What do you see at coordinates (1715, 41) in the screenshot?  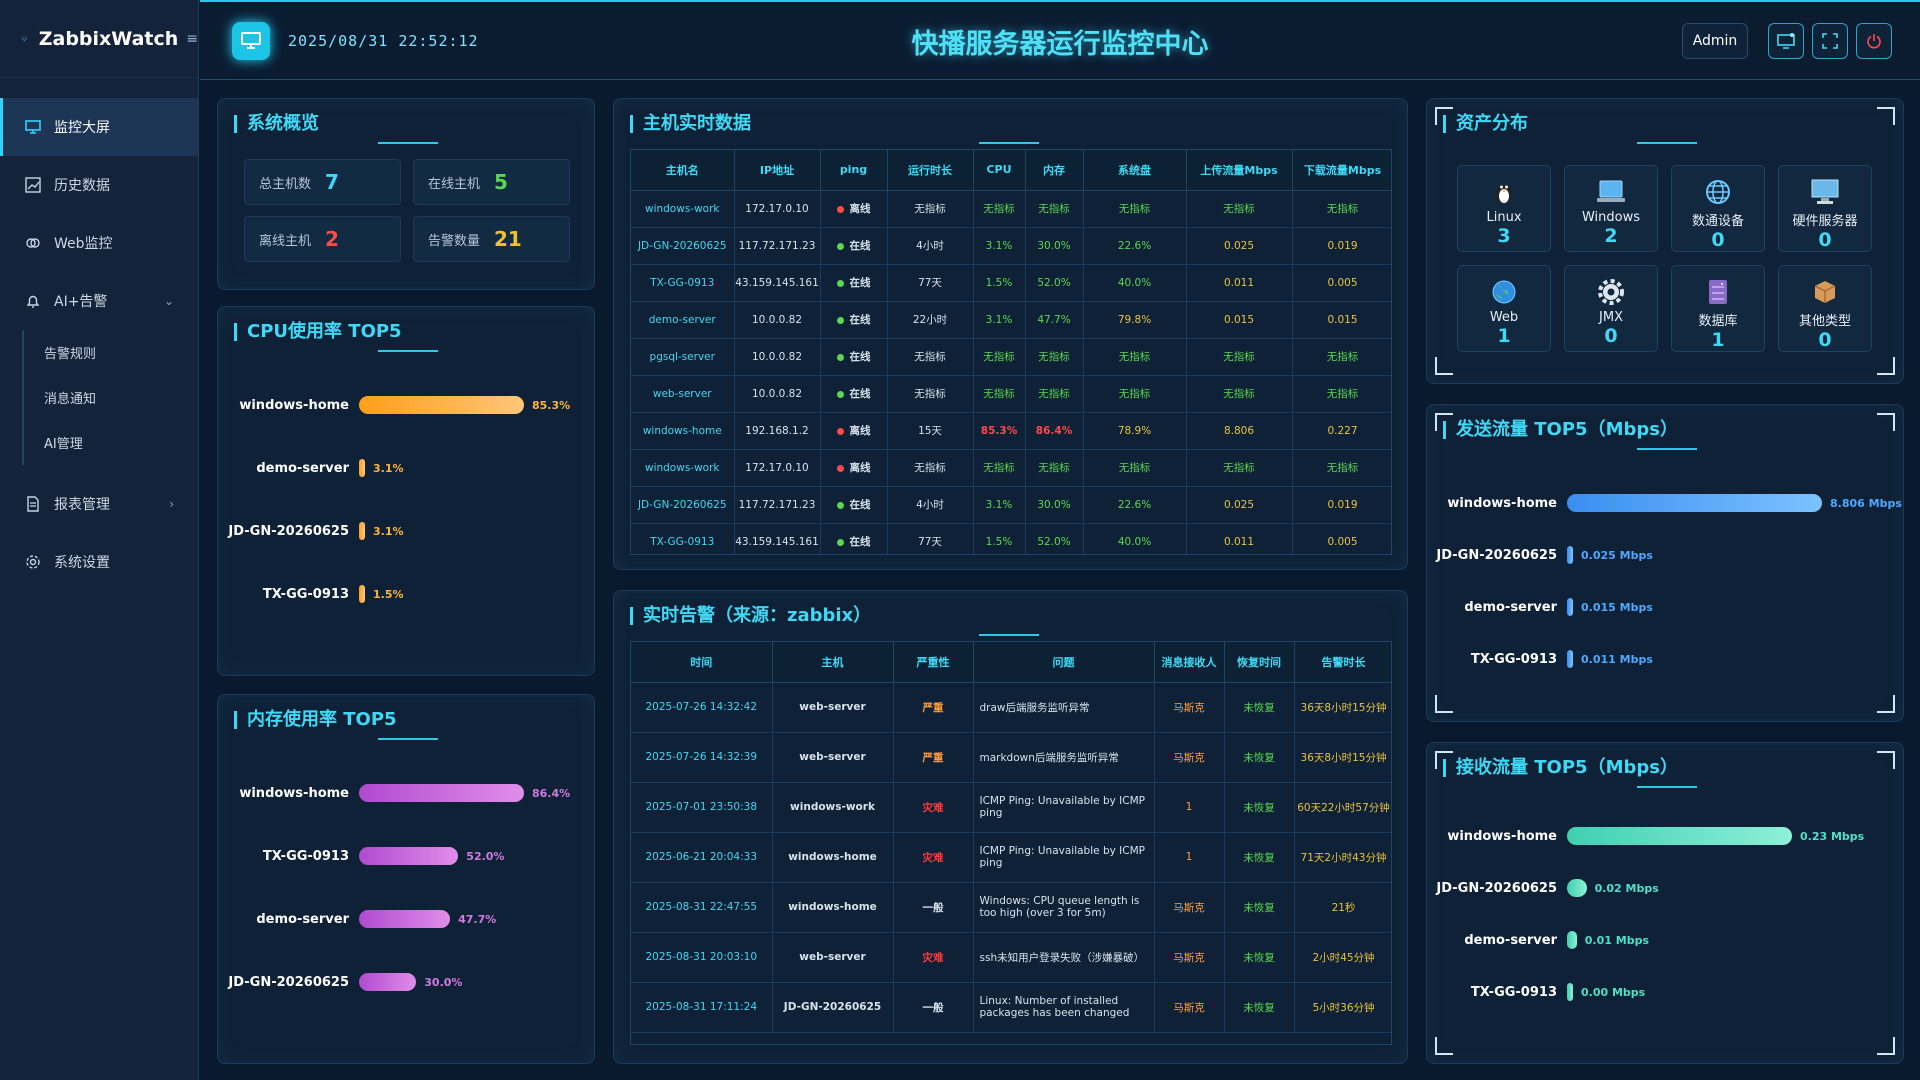 I see `user-button: Admin` at bounding box center [1715, 41].